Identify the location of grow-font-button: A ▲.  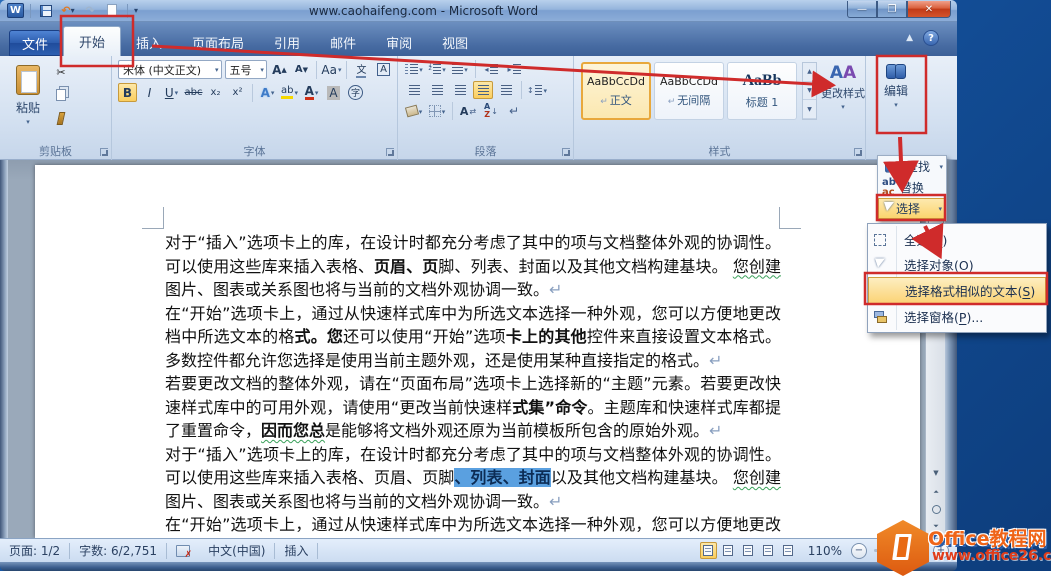
(279, 69).